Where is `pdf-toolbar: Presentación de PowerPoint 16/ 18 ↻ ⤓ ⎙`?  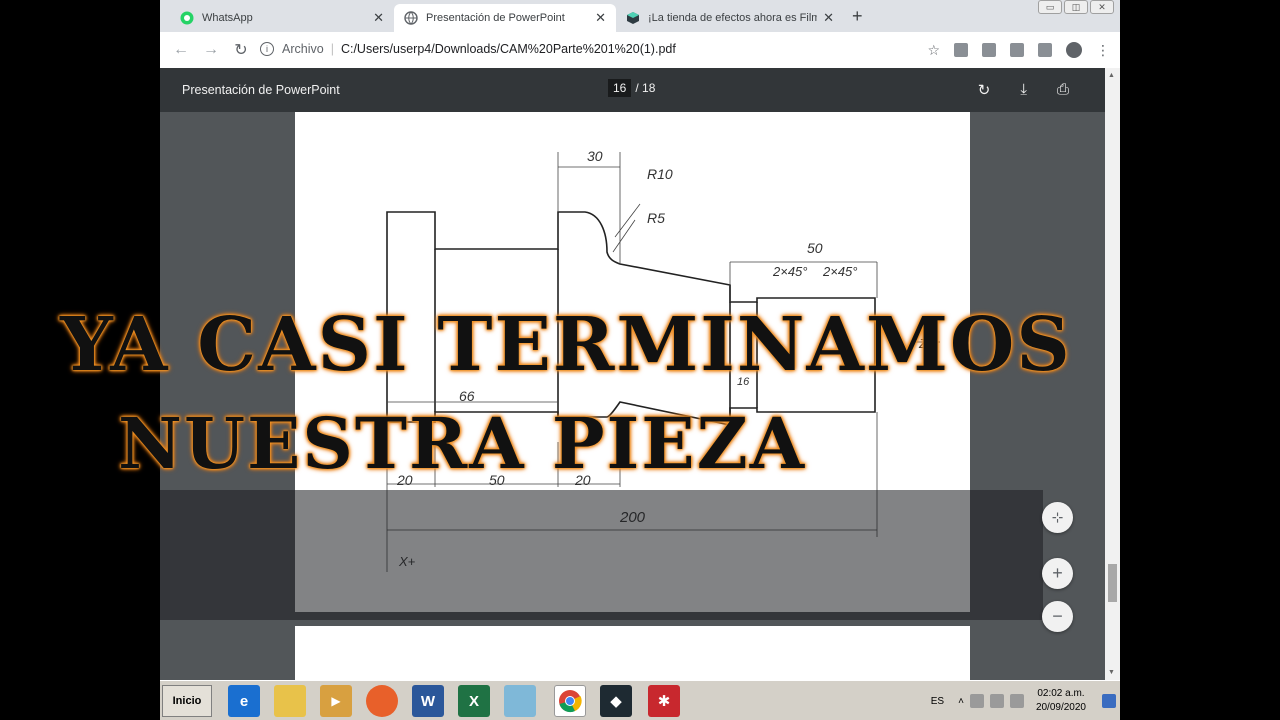 pdf-toolbar: Presentación de PowerPoint 16/ 18 ↻ ⤓ ⎙ is located at coordinates (632, 90).